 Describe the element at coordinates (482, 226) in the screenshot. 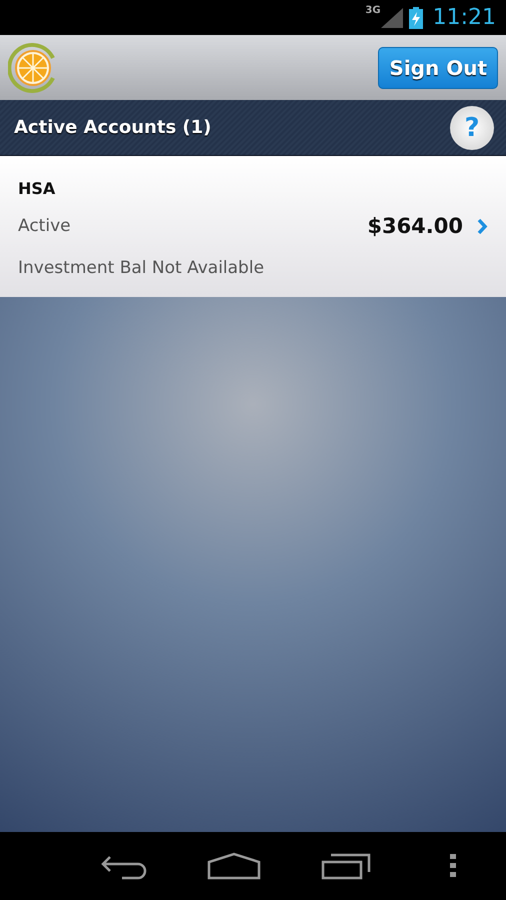

I see `chevron-right-icon` at that location.